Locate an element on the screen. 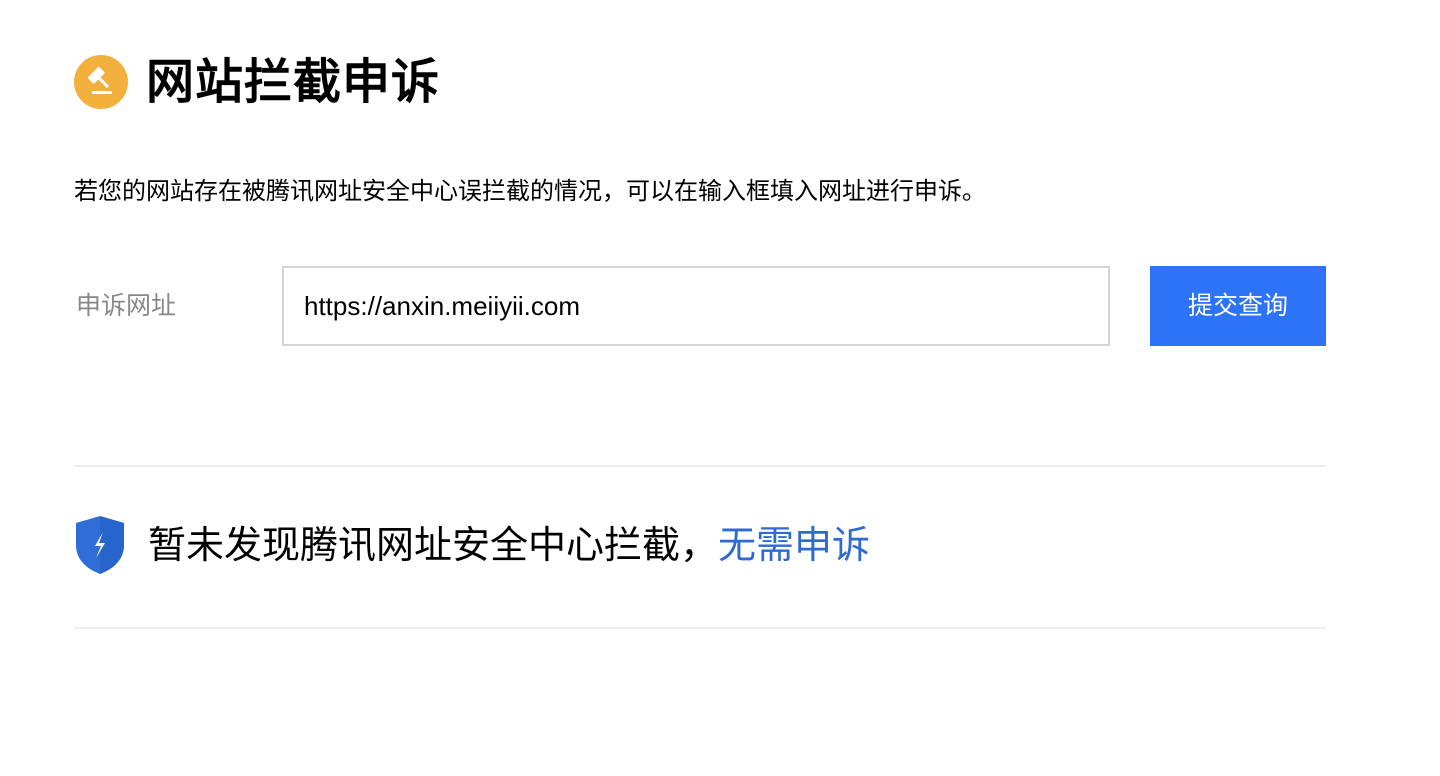  no-appeal-needed-link: 无需申诉 is located at coordinates (794, 545).